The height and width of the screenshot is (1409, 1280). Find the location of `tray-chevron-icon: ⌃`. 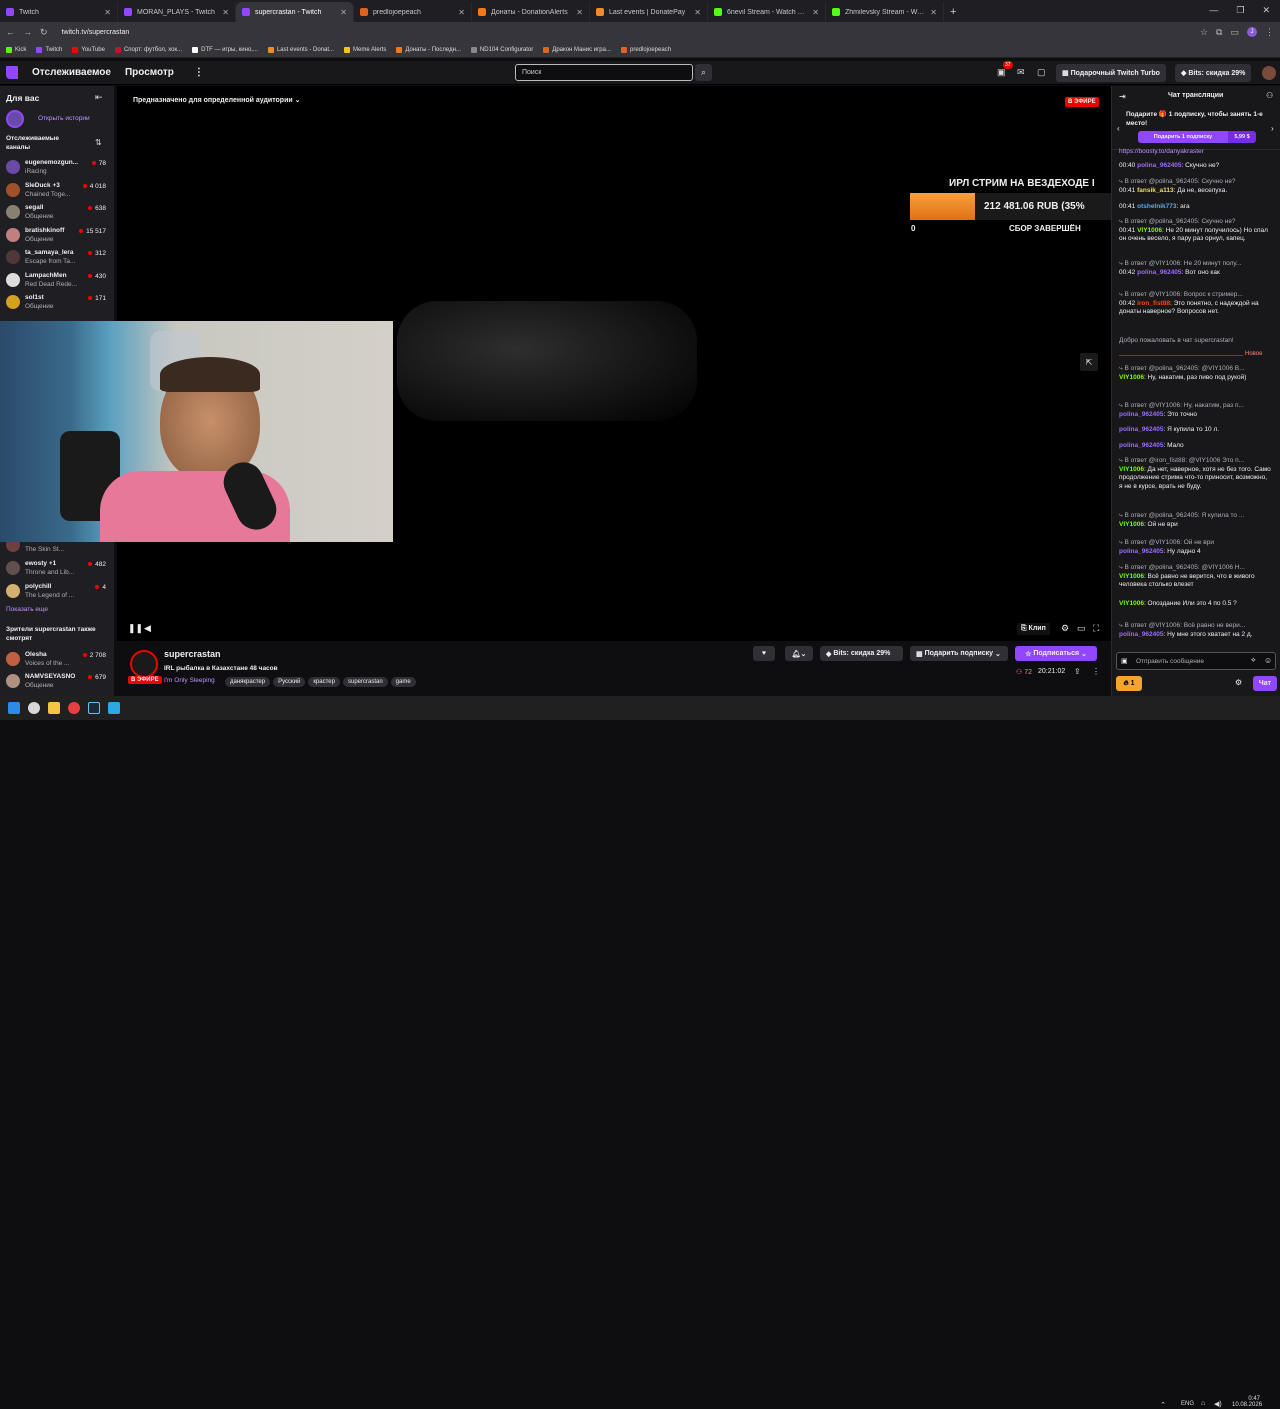

tray-chevron-icon: ⌃ is located at coordinates (1163, 1405).